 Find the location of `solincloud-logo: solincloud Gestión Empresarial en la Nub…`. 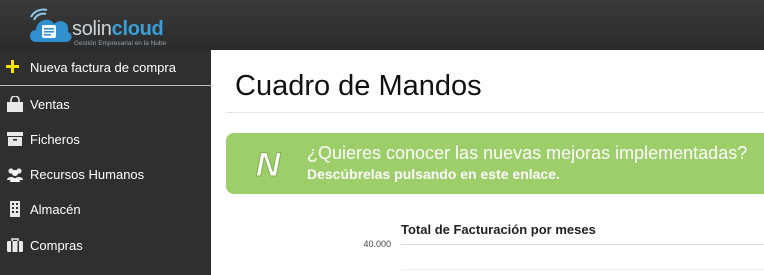

solincloud-logo: solincloud Gestión Empresarial en la Nub… is located at coordinates (101, 26).